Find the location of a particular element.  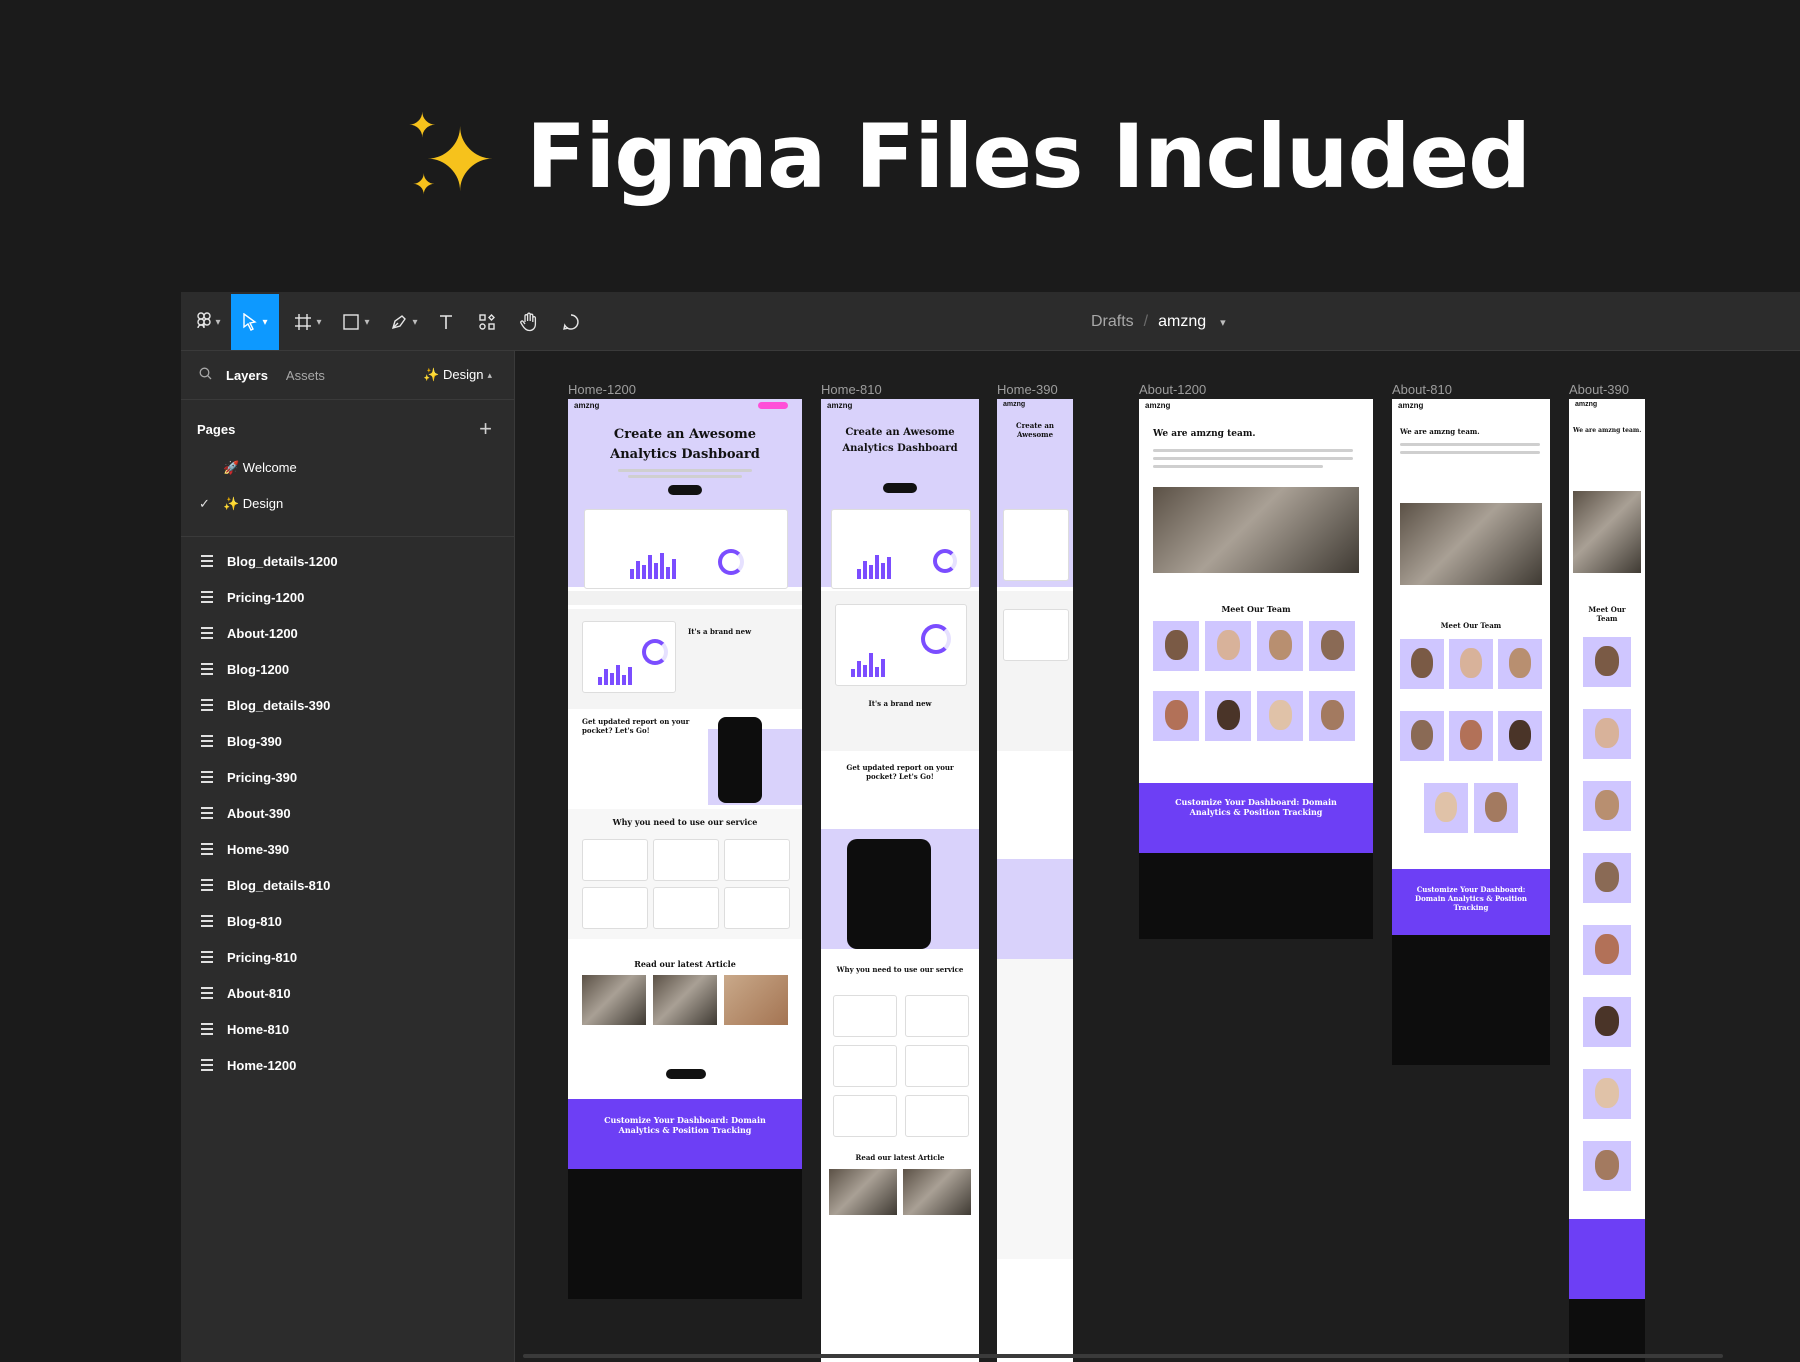

breadcrumb-drafts: Drafts is located at coordinates (1112, 322).